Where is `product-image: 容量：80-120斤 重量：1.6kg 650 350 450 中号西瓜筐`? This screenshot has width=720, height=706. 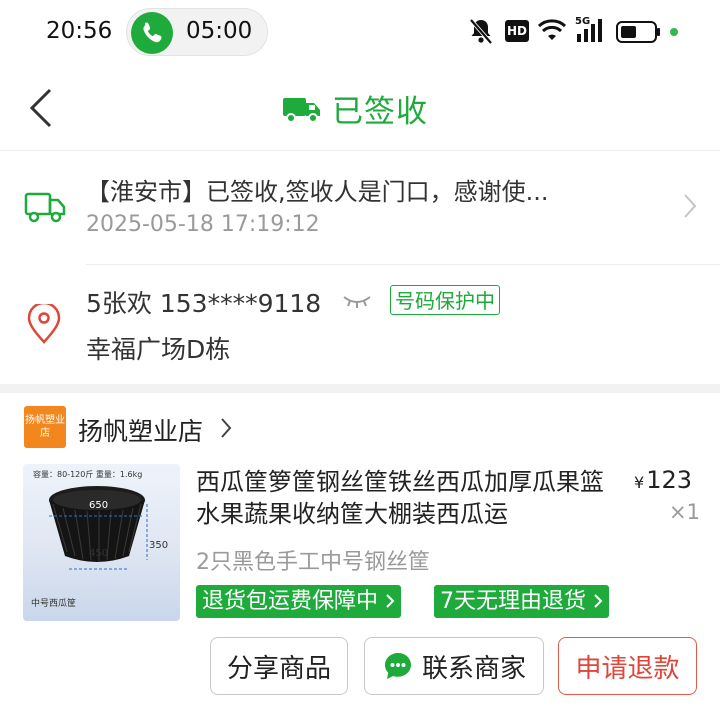
product-image: 容量：80-120斤 重量：1.6kg 650 350 450 中号西瓜筐 is located at coordinates (101, 542).